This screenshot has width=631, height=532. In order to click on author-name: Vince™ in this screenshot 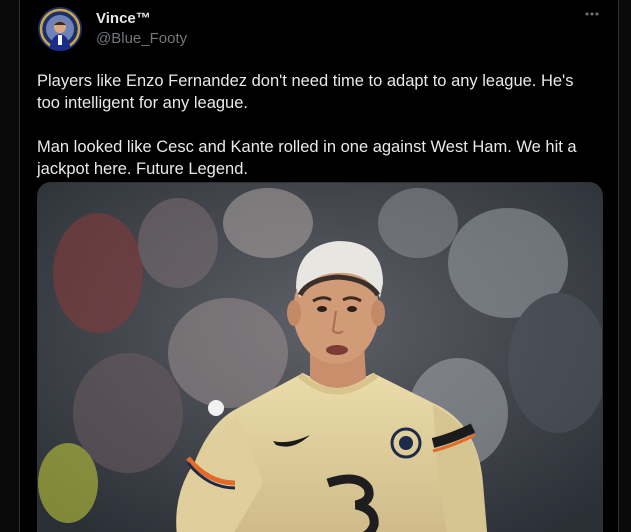, I will do `click(123, 19)`.